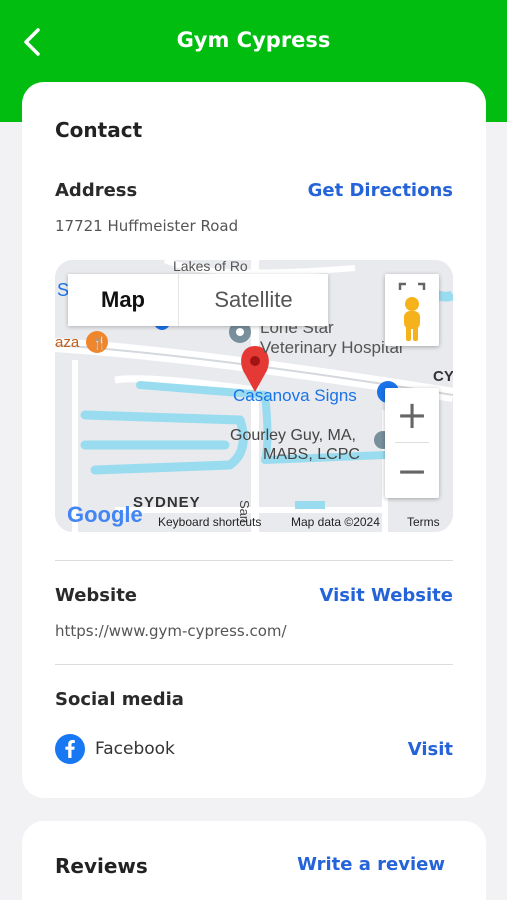 Image resolution: width=507 pixels, height=900 pixels. Describe the element at coordinates (209, 522) in the screenshot. I see `keyboard-shortcuts-link: Keyboard shortcuts` at that location.